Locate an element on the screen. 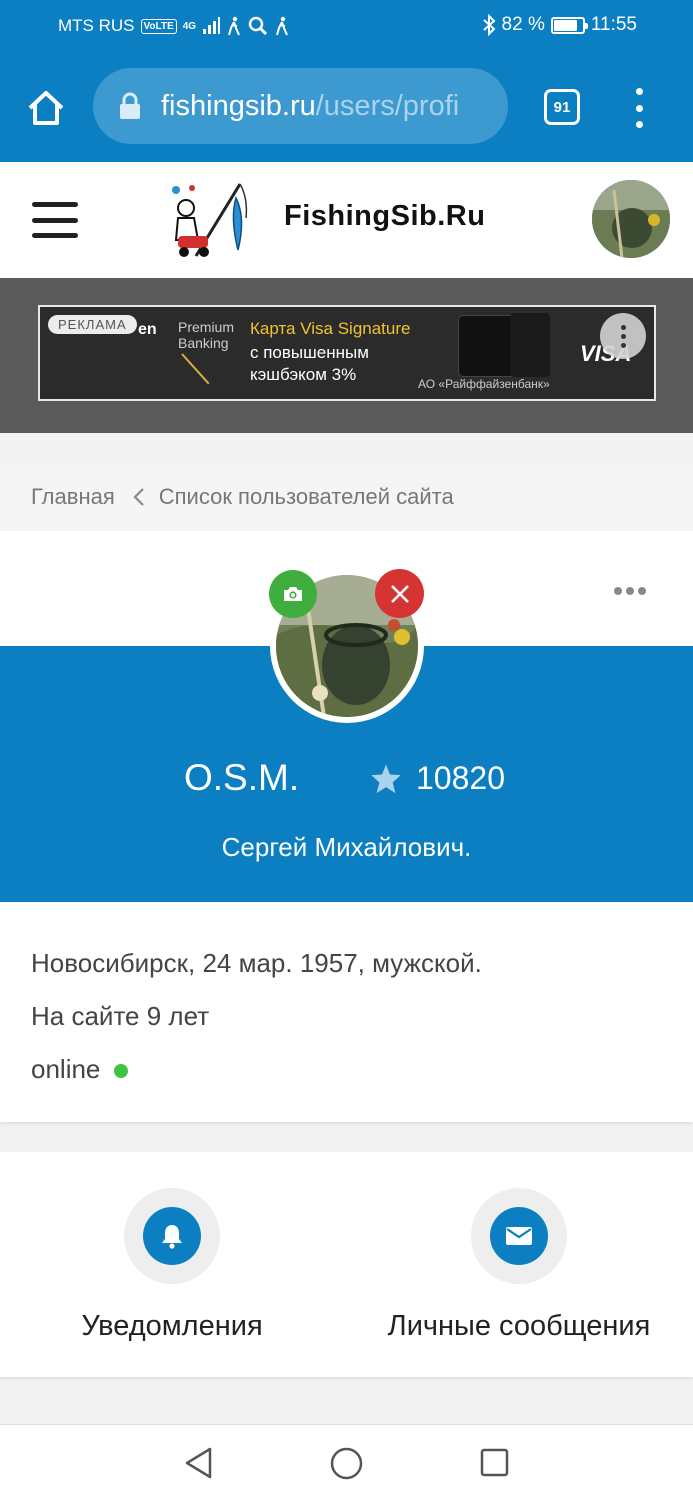 The height and width of the screenshot is (1500, 693). url-domain: fishingsib.ru is located at coordinates (238, 105).